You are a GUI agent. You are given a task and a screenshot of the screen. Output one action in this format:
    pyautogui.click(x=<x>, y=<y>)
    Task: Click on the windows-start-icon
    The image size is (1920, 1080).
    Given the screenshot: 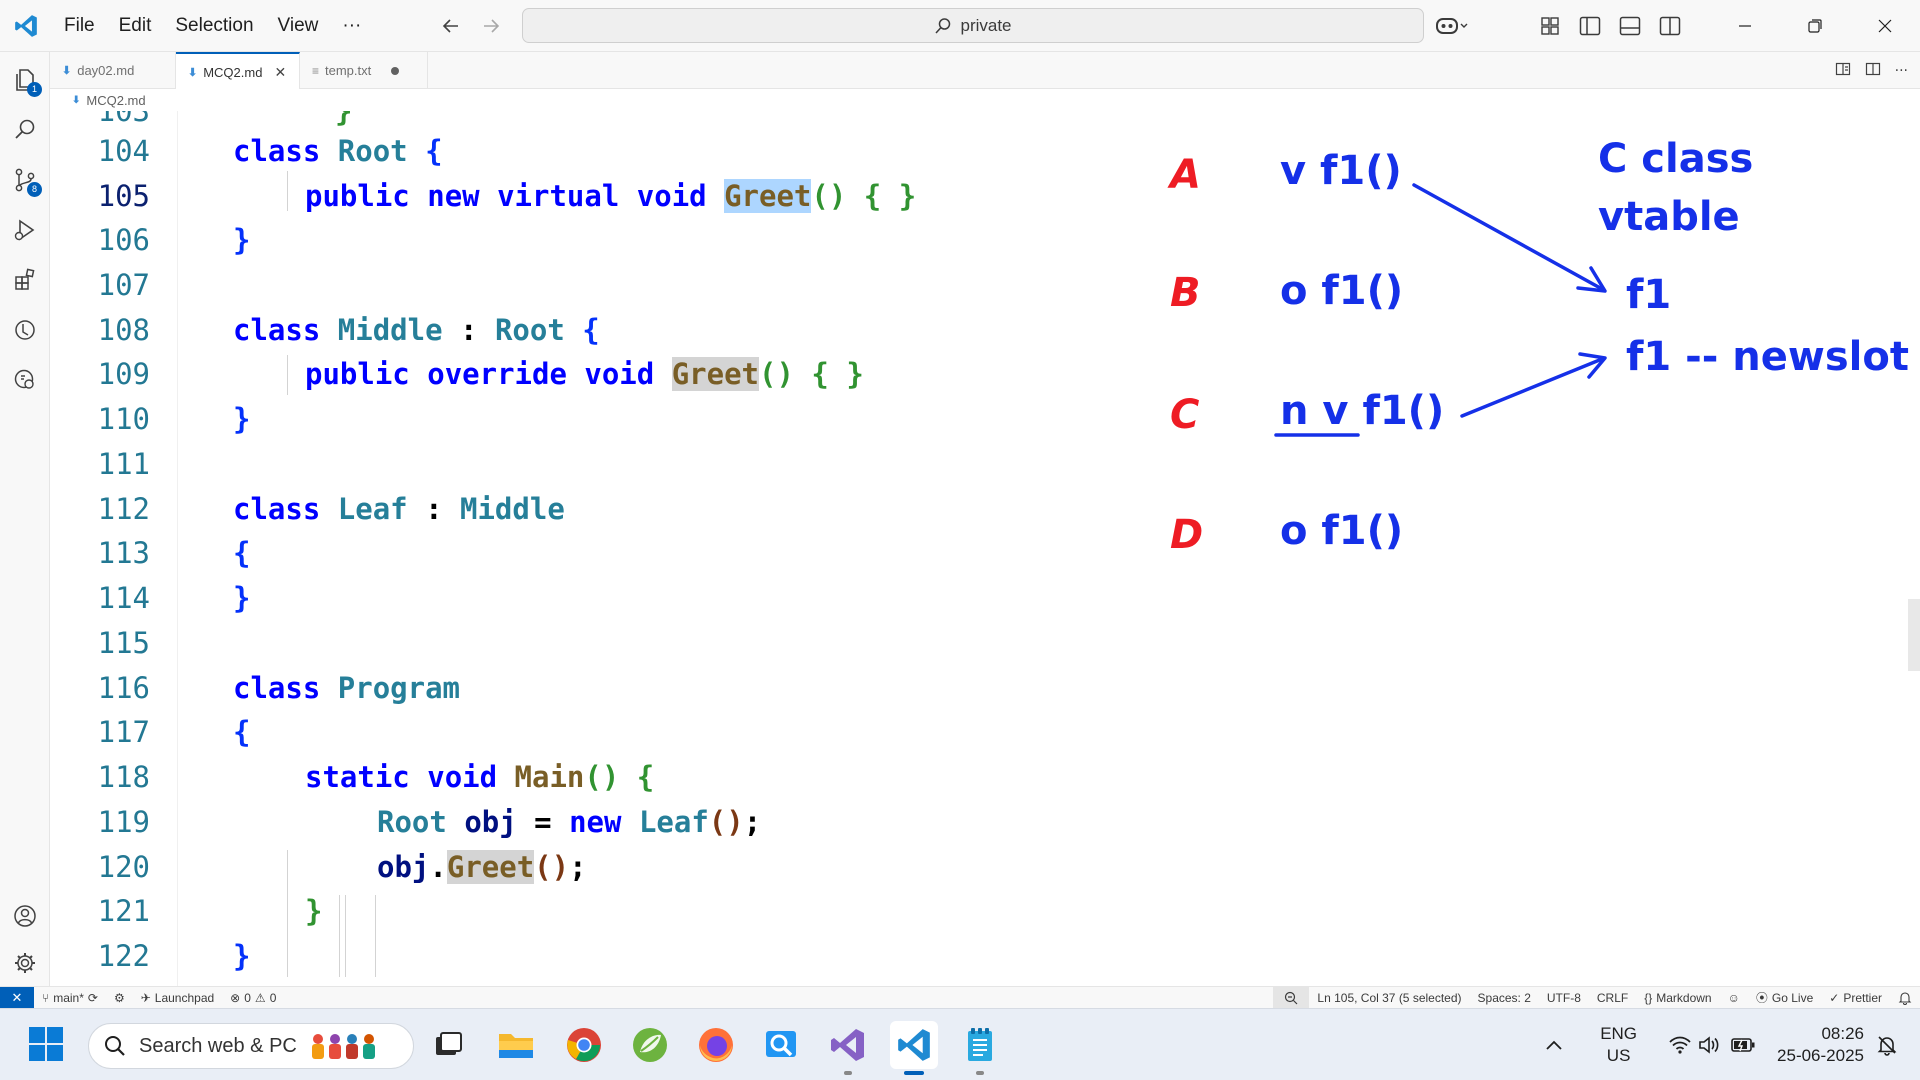 What is the action you would take?
    pyautogui.click(x=46, y=1046)
    